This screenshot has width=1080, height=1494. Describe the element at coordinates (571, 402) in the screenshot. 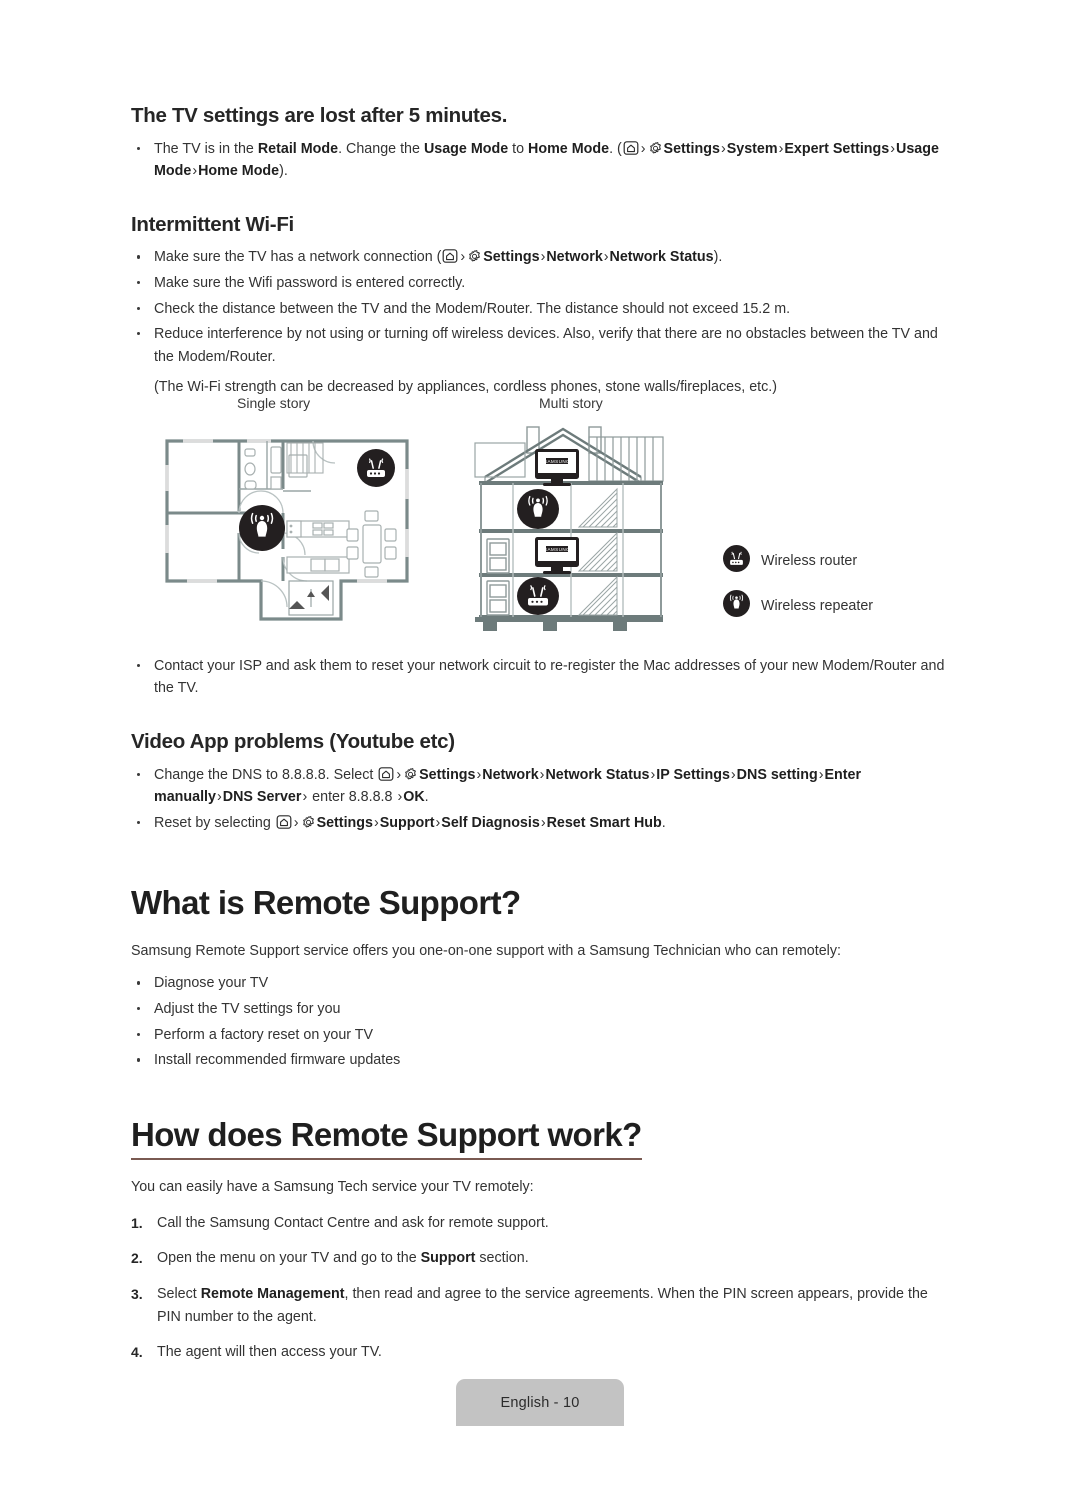

I see `label-multi-story: Multi story` at that location.